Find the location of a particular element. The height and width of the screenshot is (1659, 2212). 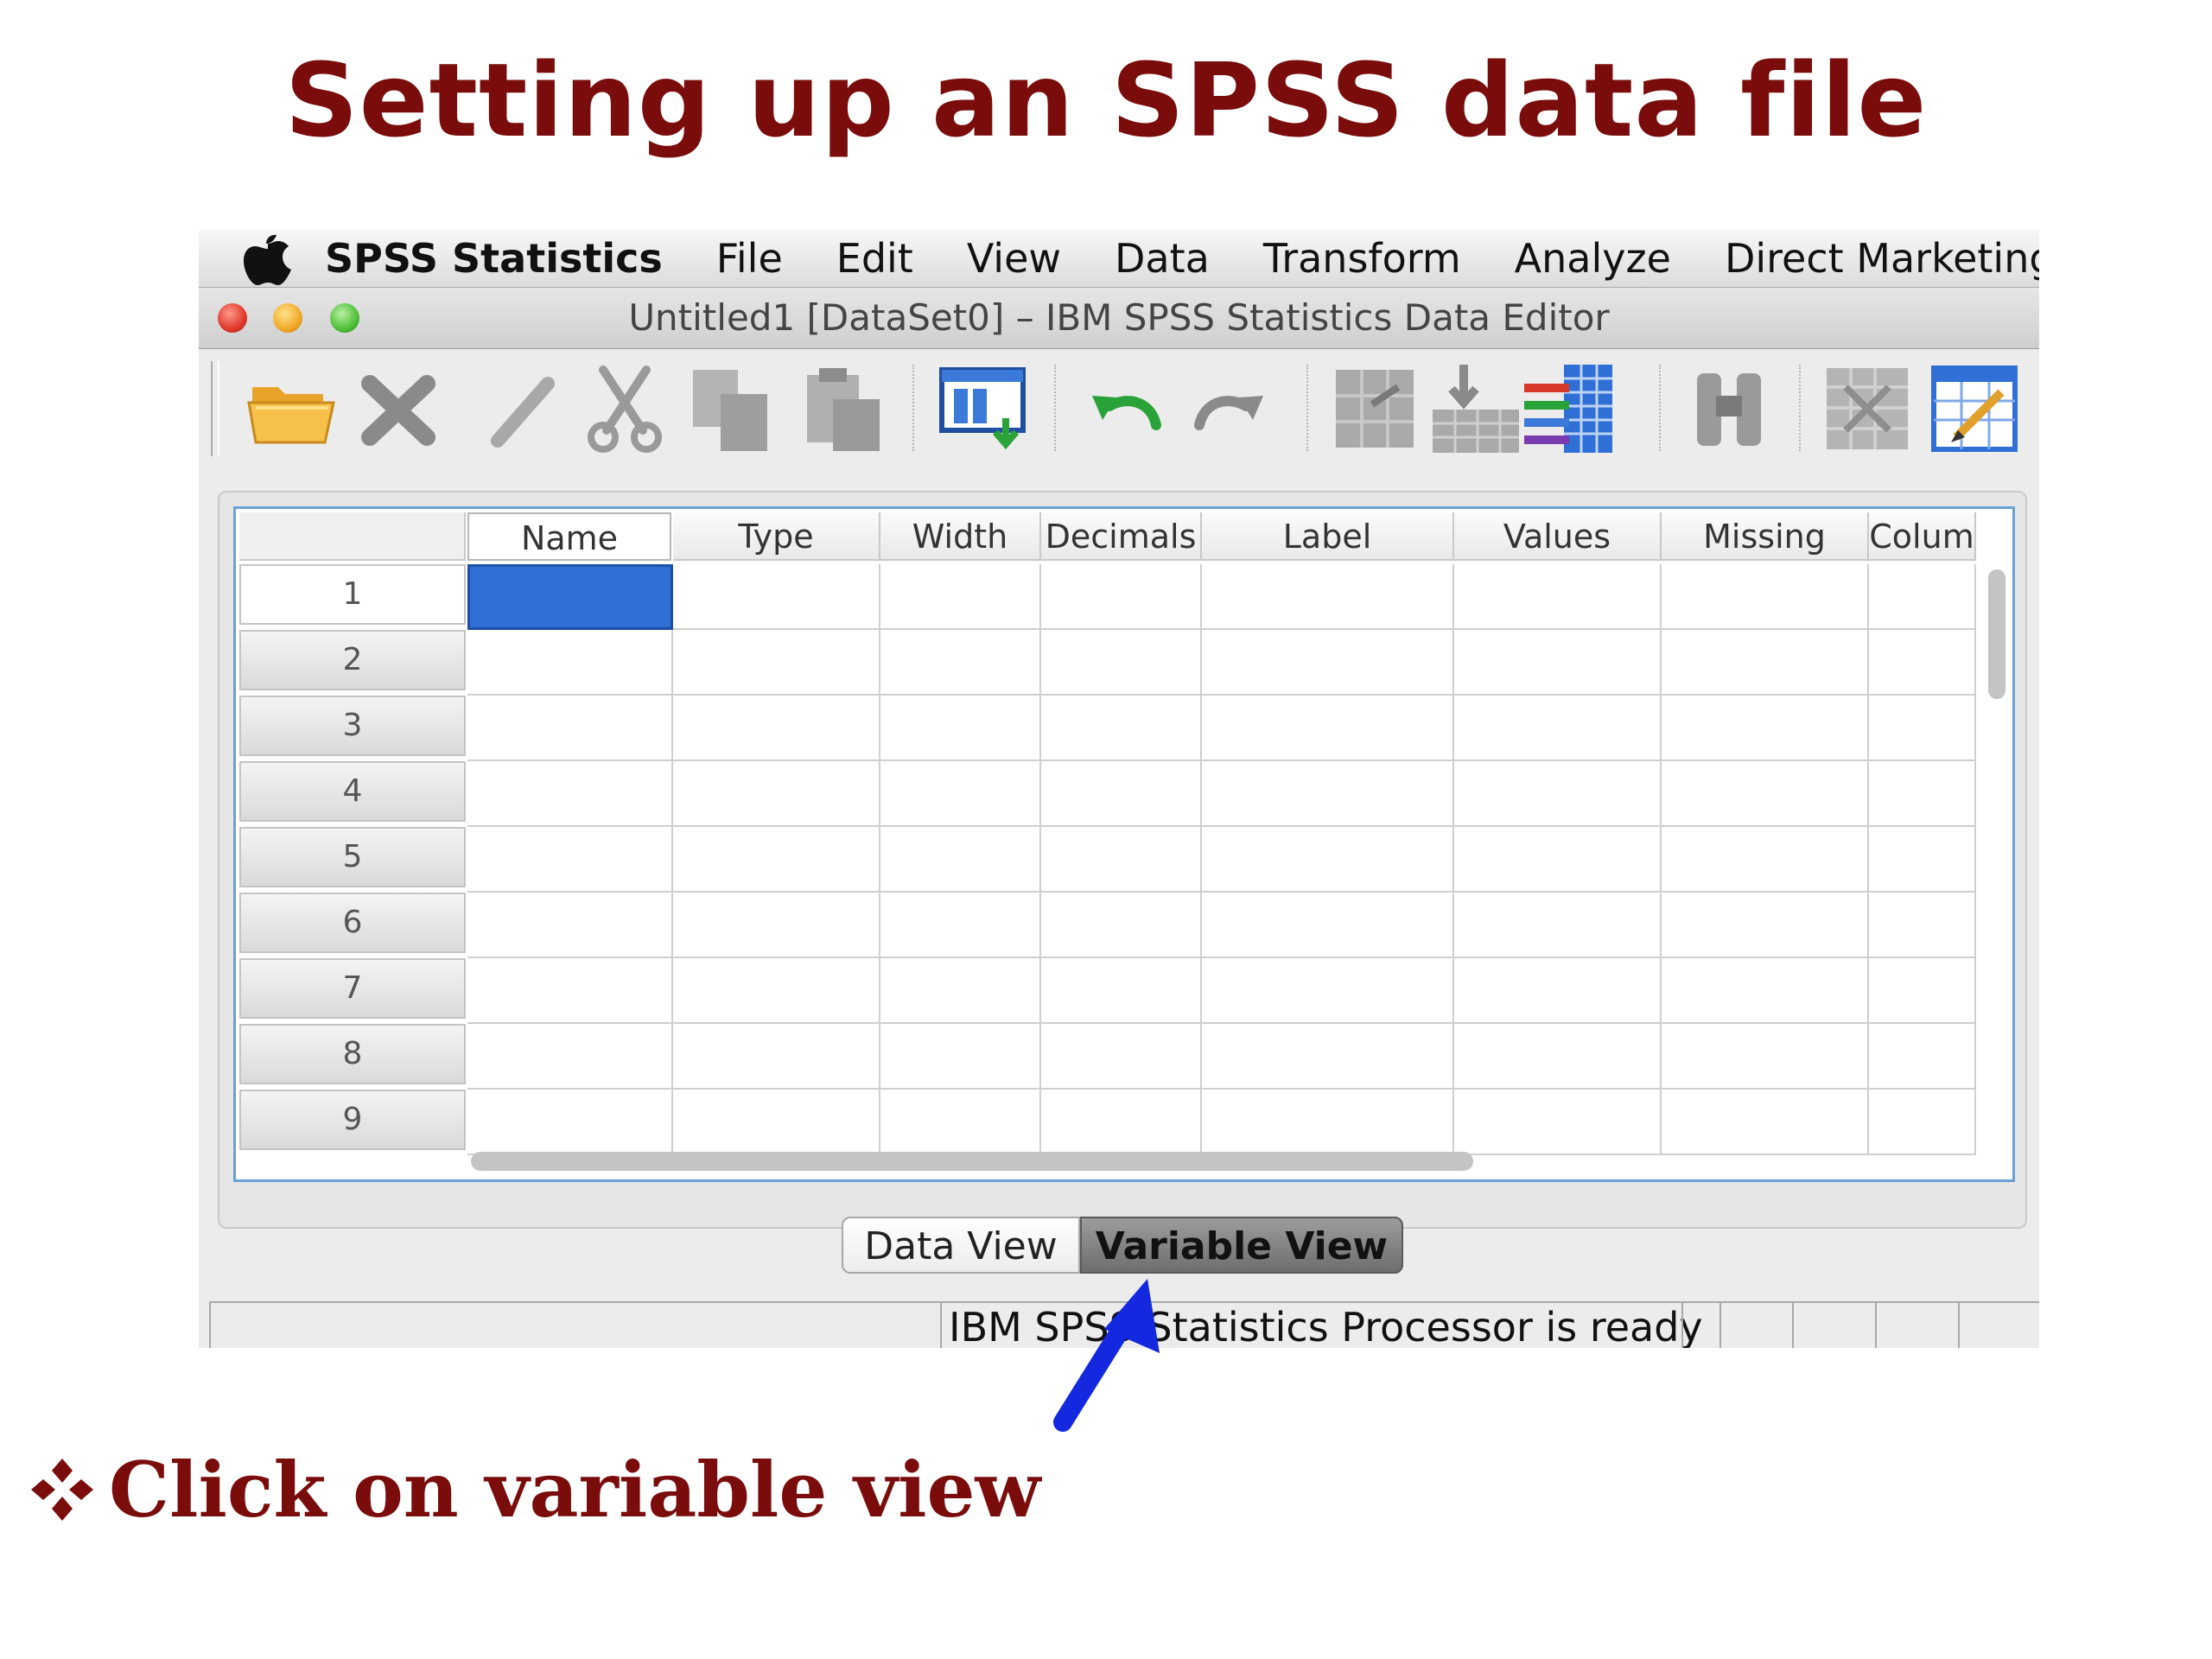

split-file-icon is located at coordinates (1867, 408).